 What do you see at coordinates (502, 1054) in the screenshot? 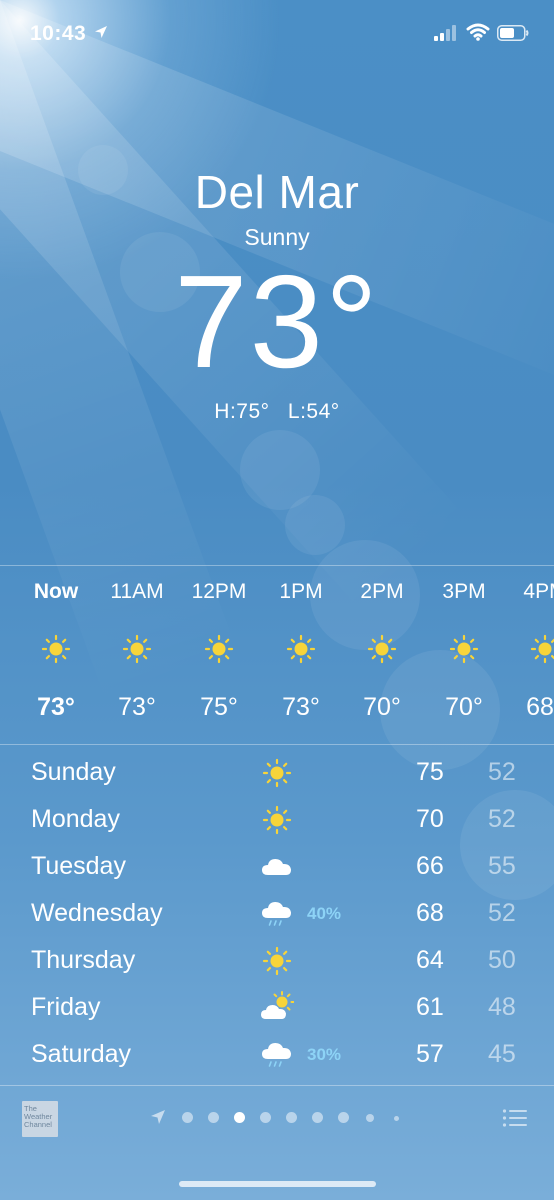
I see `day-low: 45` at bounding box center [502, 1054].